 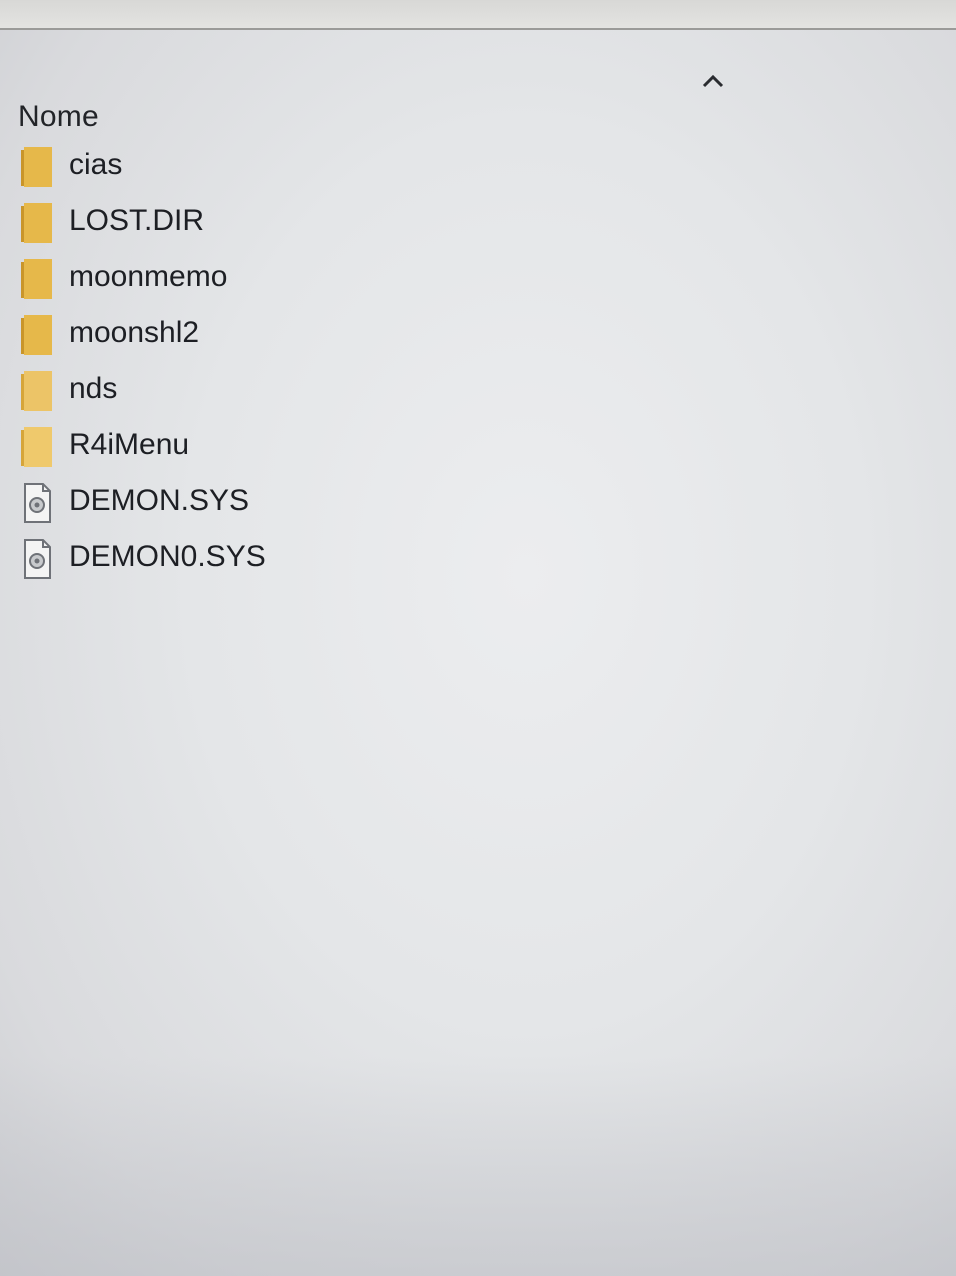 I want to click on file-name: nds, so click(x=93, y=388).